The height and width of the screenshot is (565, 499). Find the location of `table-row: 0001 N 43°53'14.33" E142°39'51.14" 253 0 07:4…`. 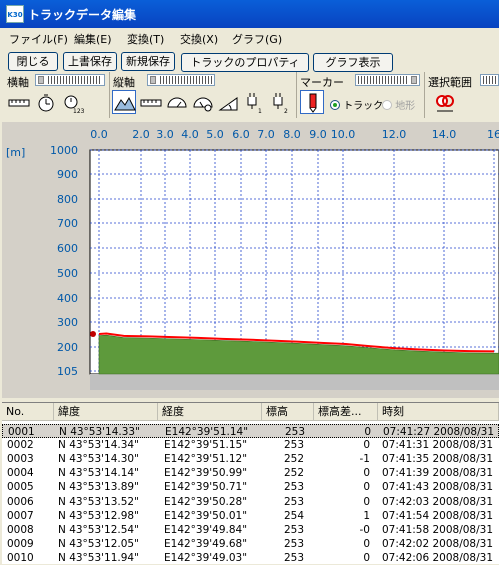

table-row: 0001 N 43°53'14.33" E142°39'51.14" 253 0 07:4… is located at coordinates (250, 431).